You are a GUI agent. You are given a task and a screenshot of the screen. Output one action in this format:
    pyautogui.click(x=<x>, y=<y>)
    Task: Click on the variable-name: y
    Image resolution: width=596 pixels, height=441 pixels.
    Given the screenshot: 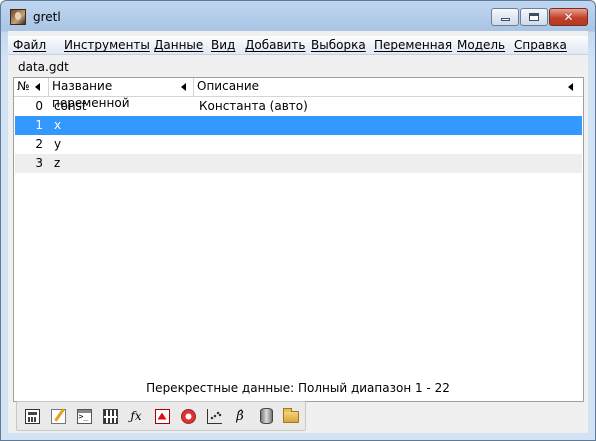 What is the action you would take?
    pyautogui.click(x=58, y=144)
    